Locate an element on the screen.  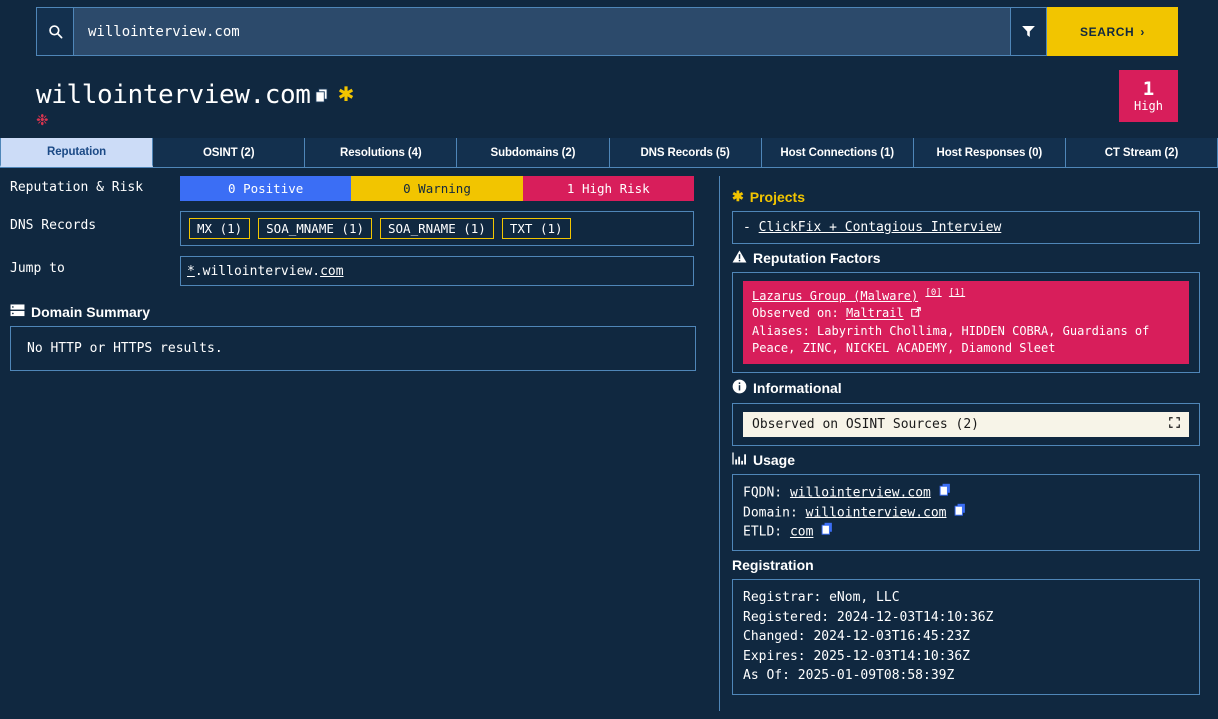
reputation-bar: 0 Positive 0 Warning 1 High Risk is located at coordinates (437, 188).